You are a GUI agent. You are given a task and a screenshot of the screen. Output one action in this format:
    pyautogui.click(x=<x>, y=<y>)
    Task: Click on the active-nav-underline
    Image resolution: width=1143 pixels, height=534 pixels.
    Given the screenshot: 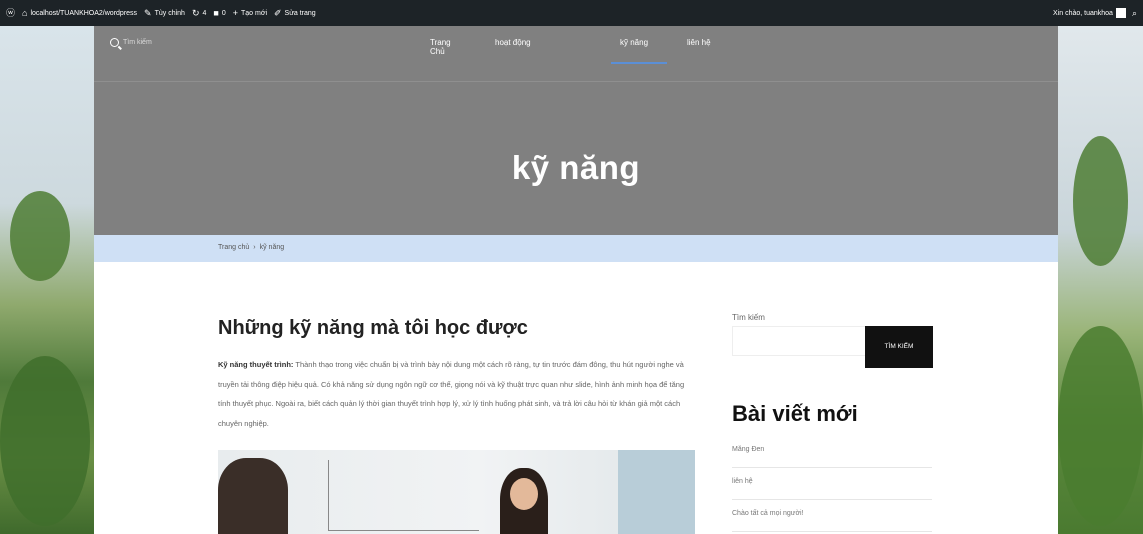 What is the action you would take?
    pyautogui.click(x=639, y=63)
    